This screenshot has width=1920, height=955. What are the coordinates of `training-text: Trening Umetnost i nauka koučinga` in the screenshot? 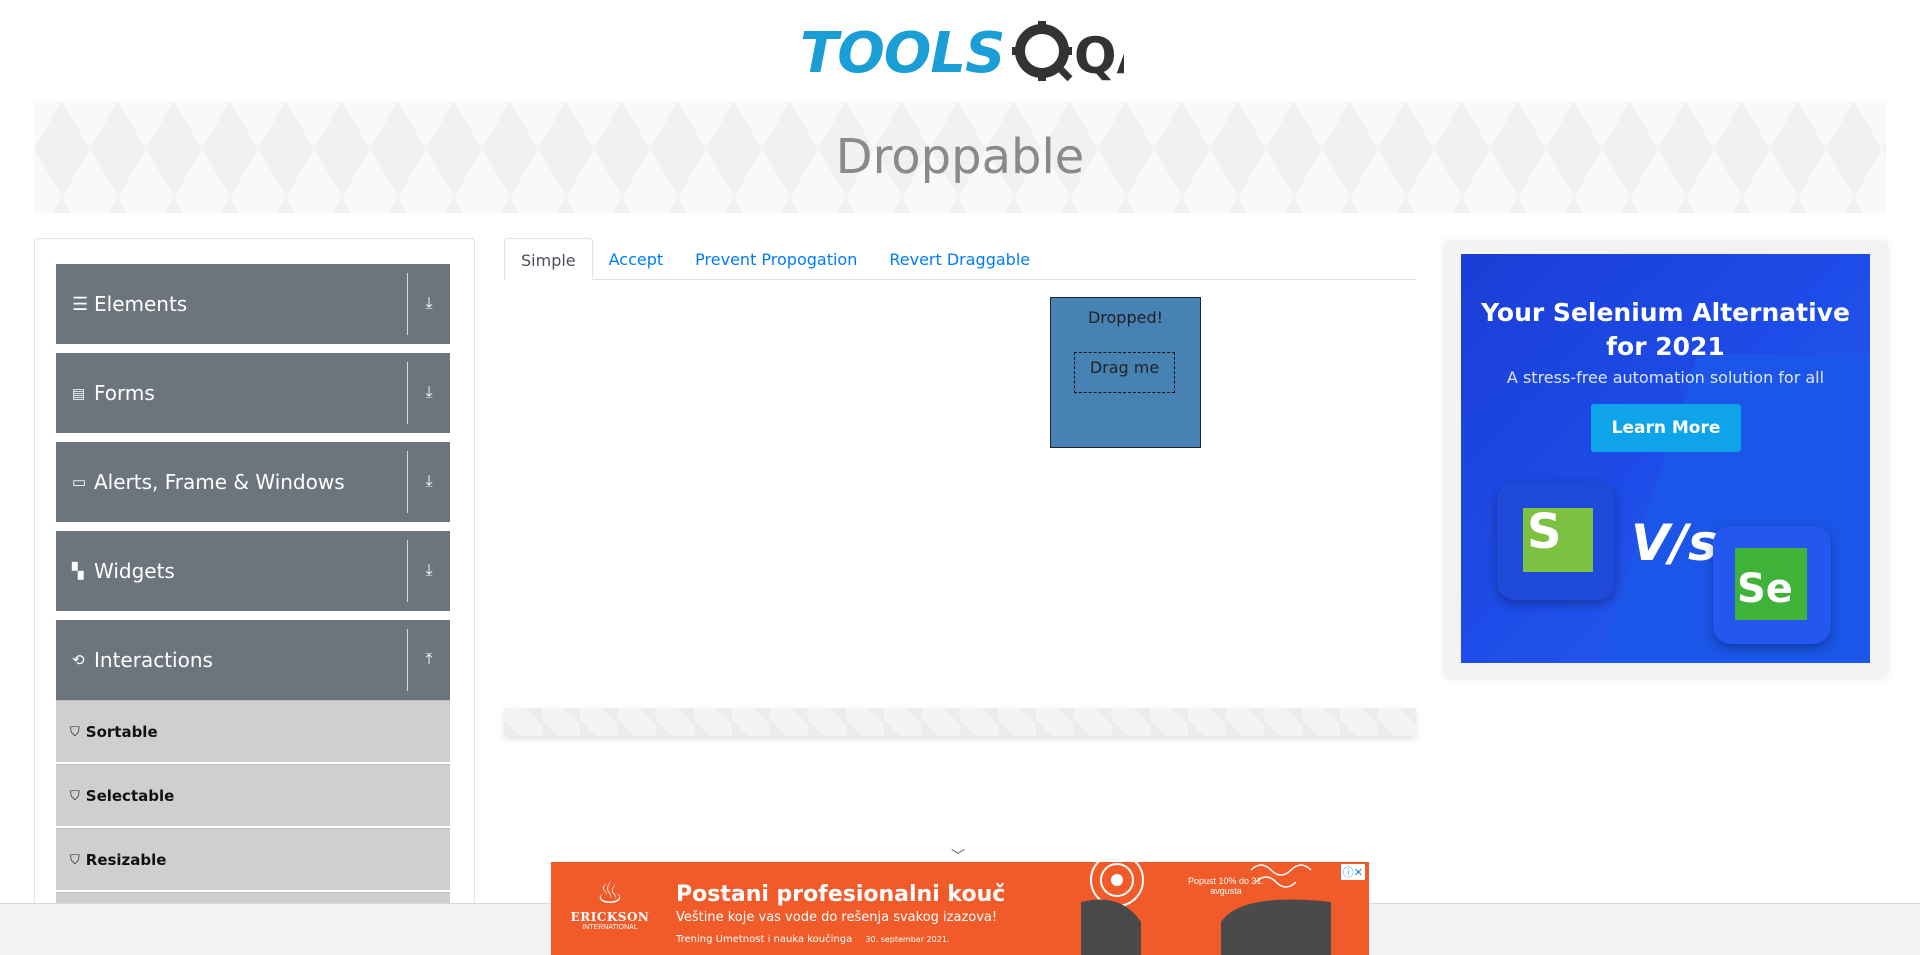 It's located at (764, 939).